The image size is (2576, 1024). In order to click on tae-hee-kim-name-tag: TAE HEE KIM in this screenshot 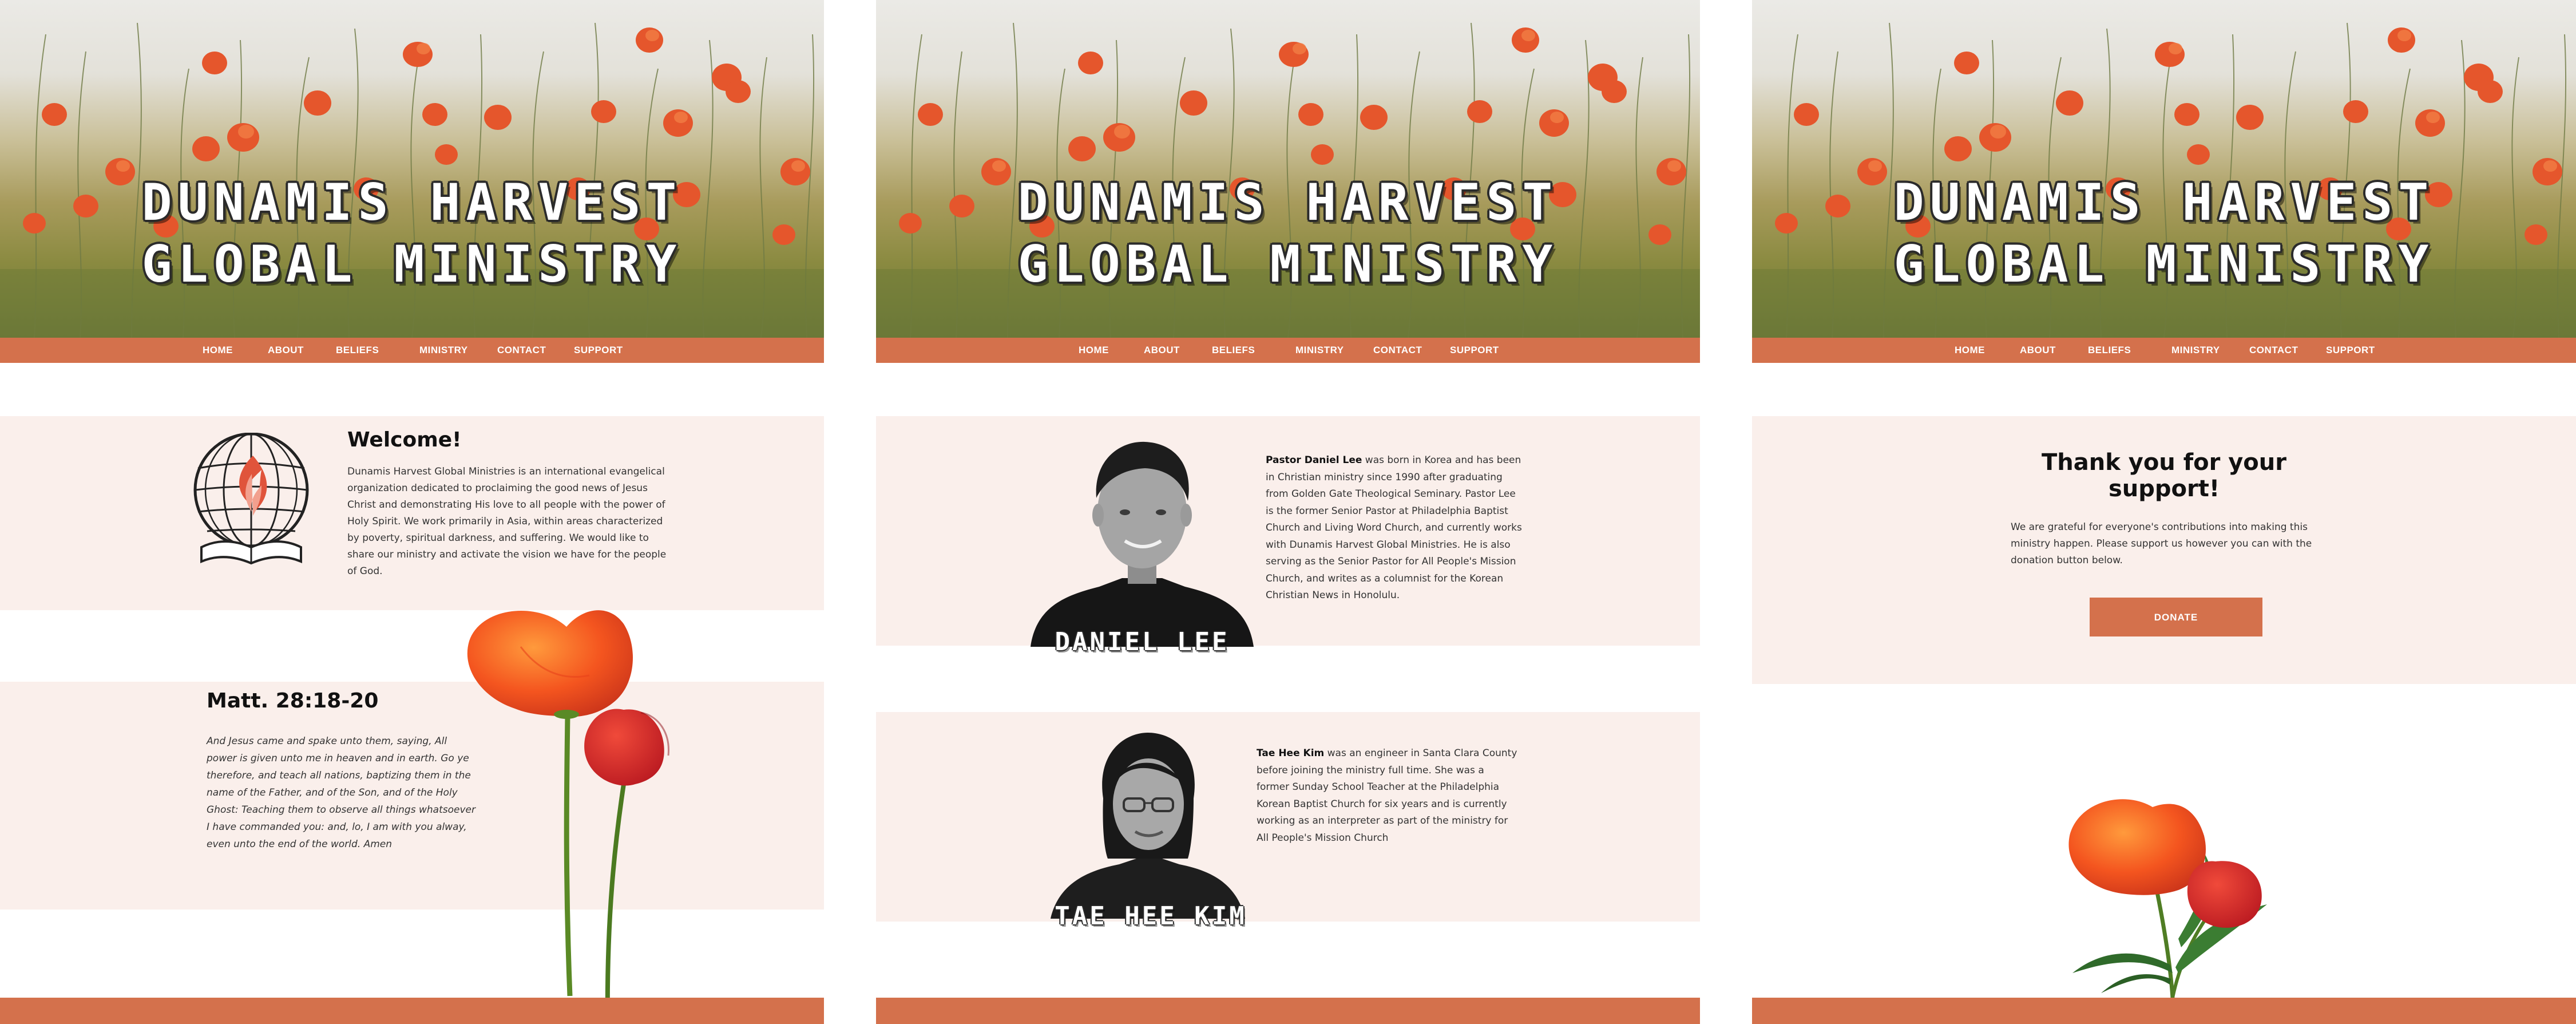, I will do `click(1151, 916)`.